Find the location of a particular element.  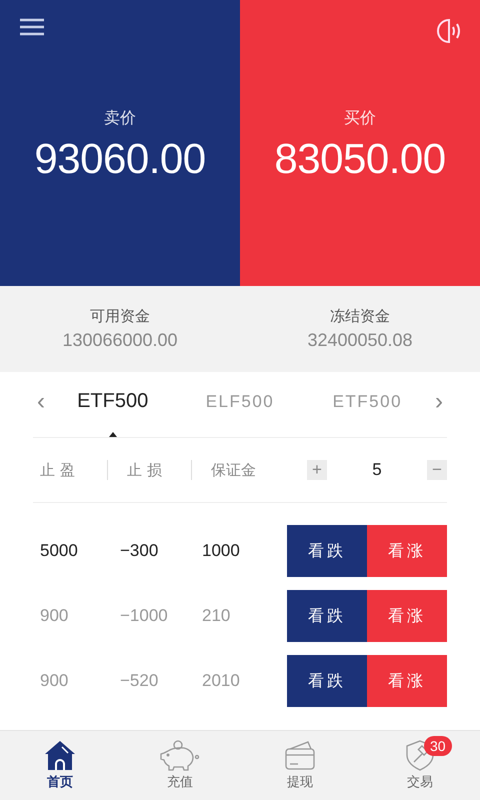

table-cell-text: −300 is located at coordinates (140, 551).